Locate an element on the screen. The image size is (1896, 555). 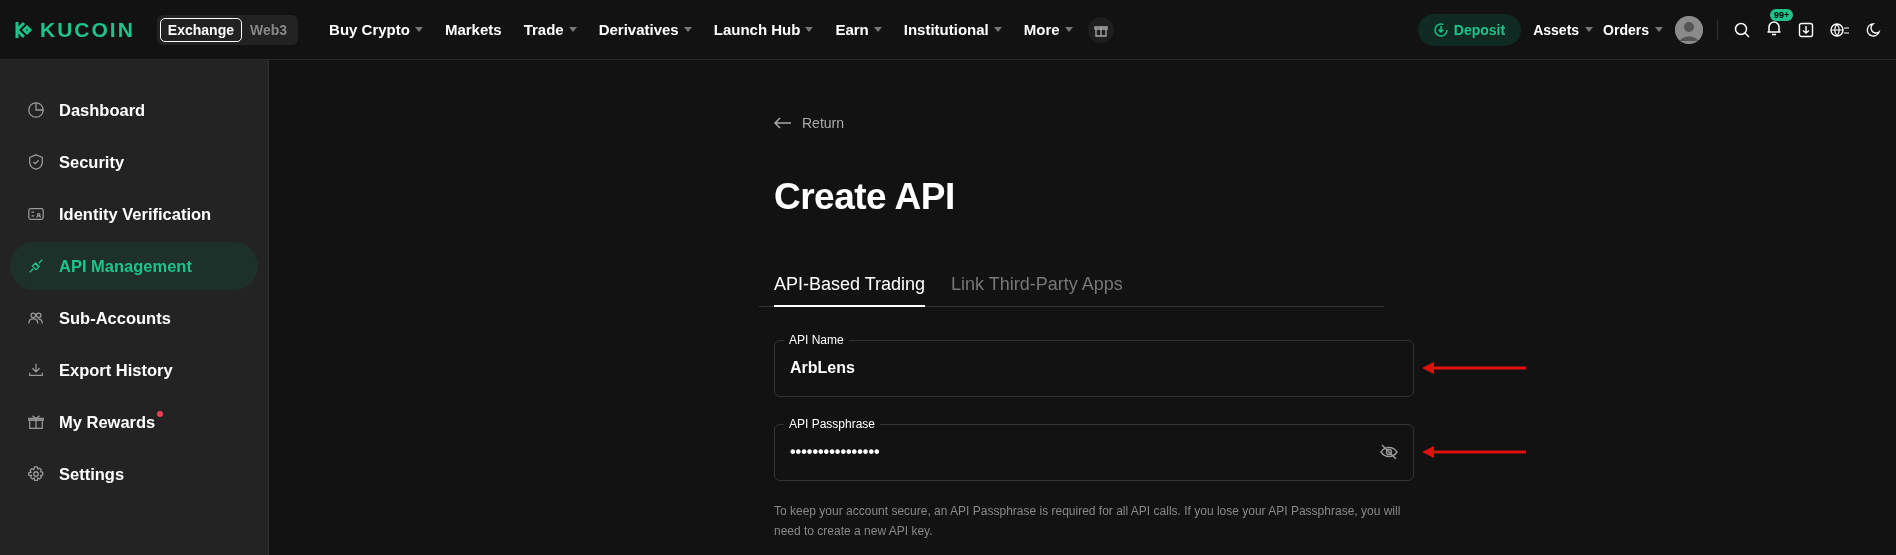
nav-menu-item: Markets is located at coordinates (473, 29).